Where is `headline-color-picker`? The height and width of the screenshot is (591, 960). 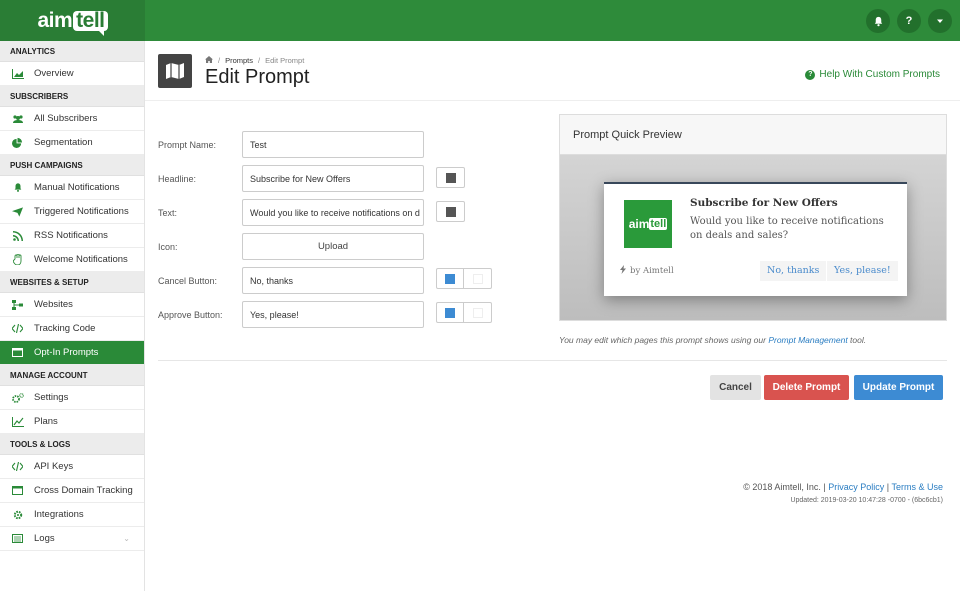 headline-color-picker is located at coordinates (450, 177).